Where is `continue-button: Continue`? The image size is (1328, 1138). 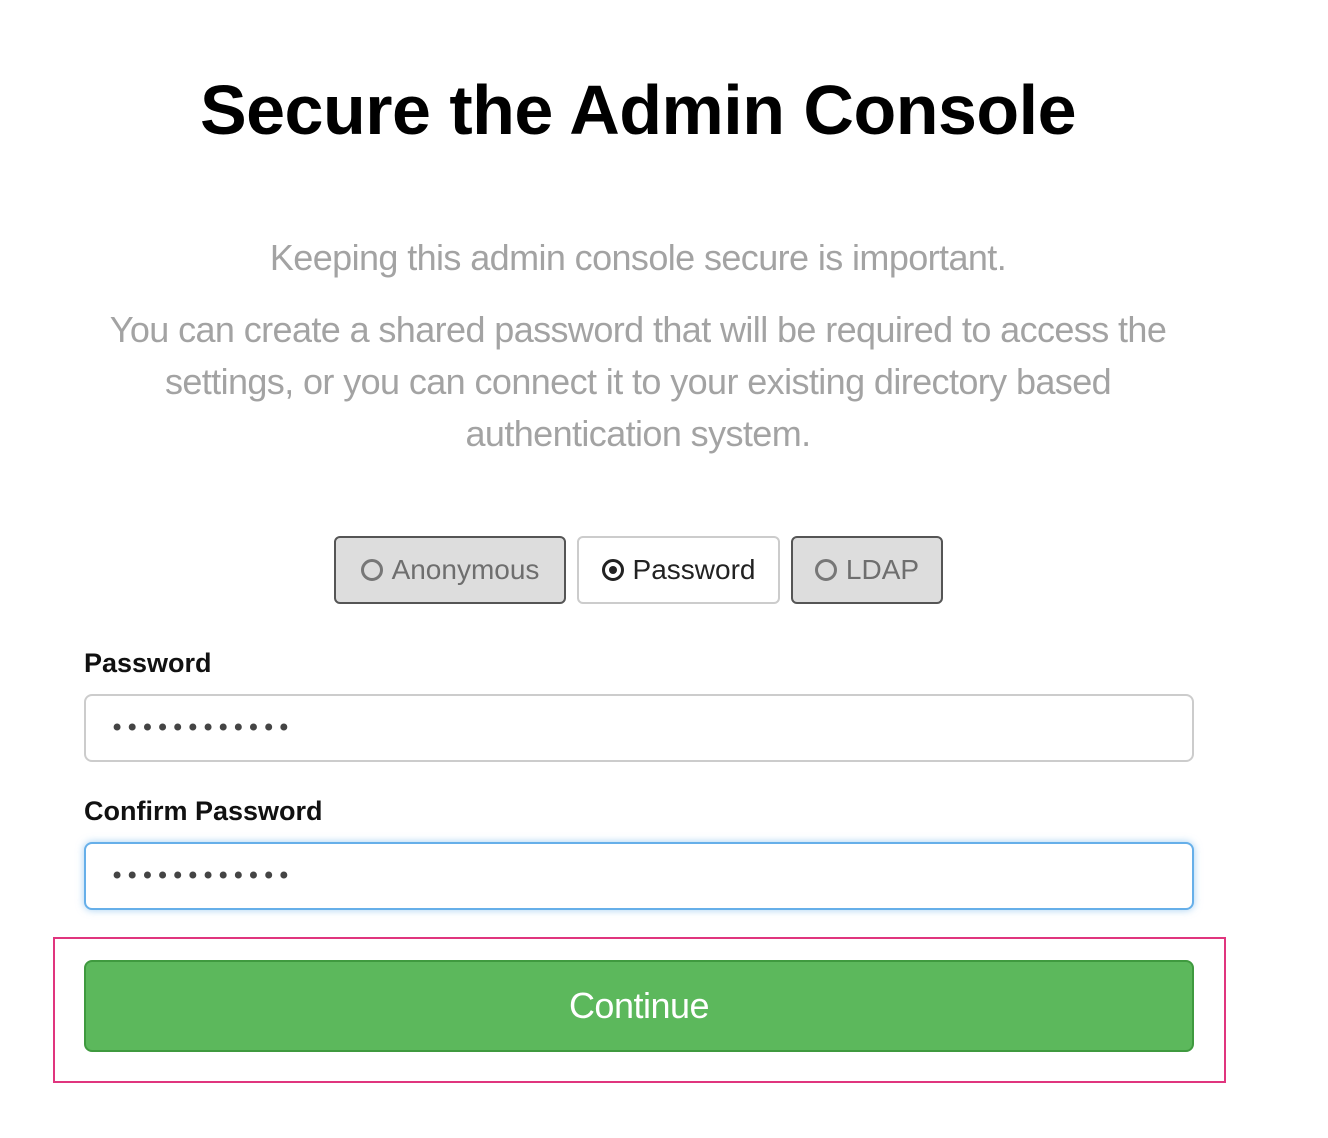 continue-button: Continue is located at coordinates (639, 1006).